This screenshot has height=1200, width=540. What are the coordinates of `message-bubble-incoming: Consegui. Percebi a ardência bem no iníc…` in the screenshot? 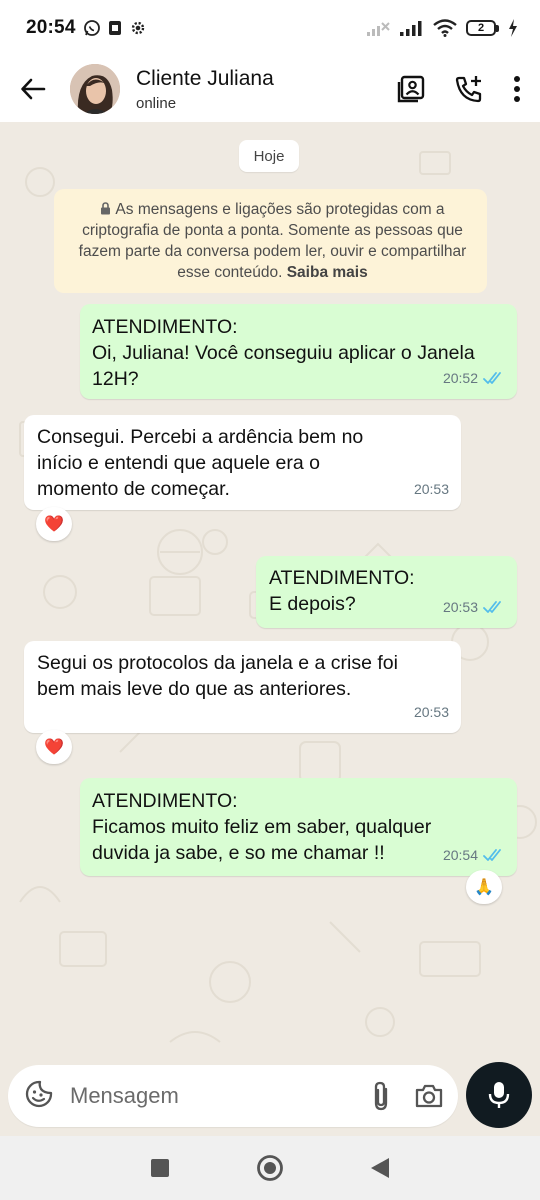 It's located at (242, 462).